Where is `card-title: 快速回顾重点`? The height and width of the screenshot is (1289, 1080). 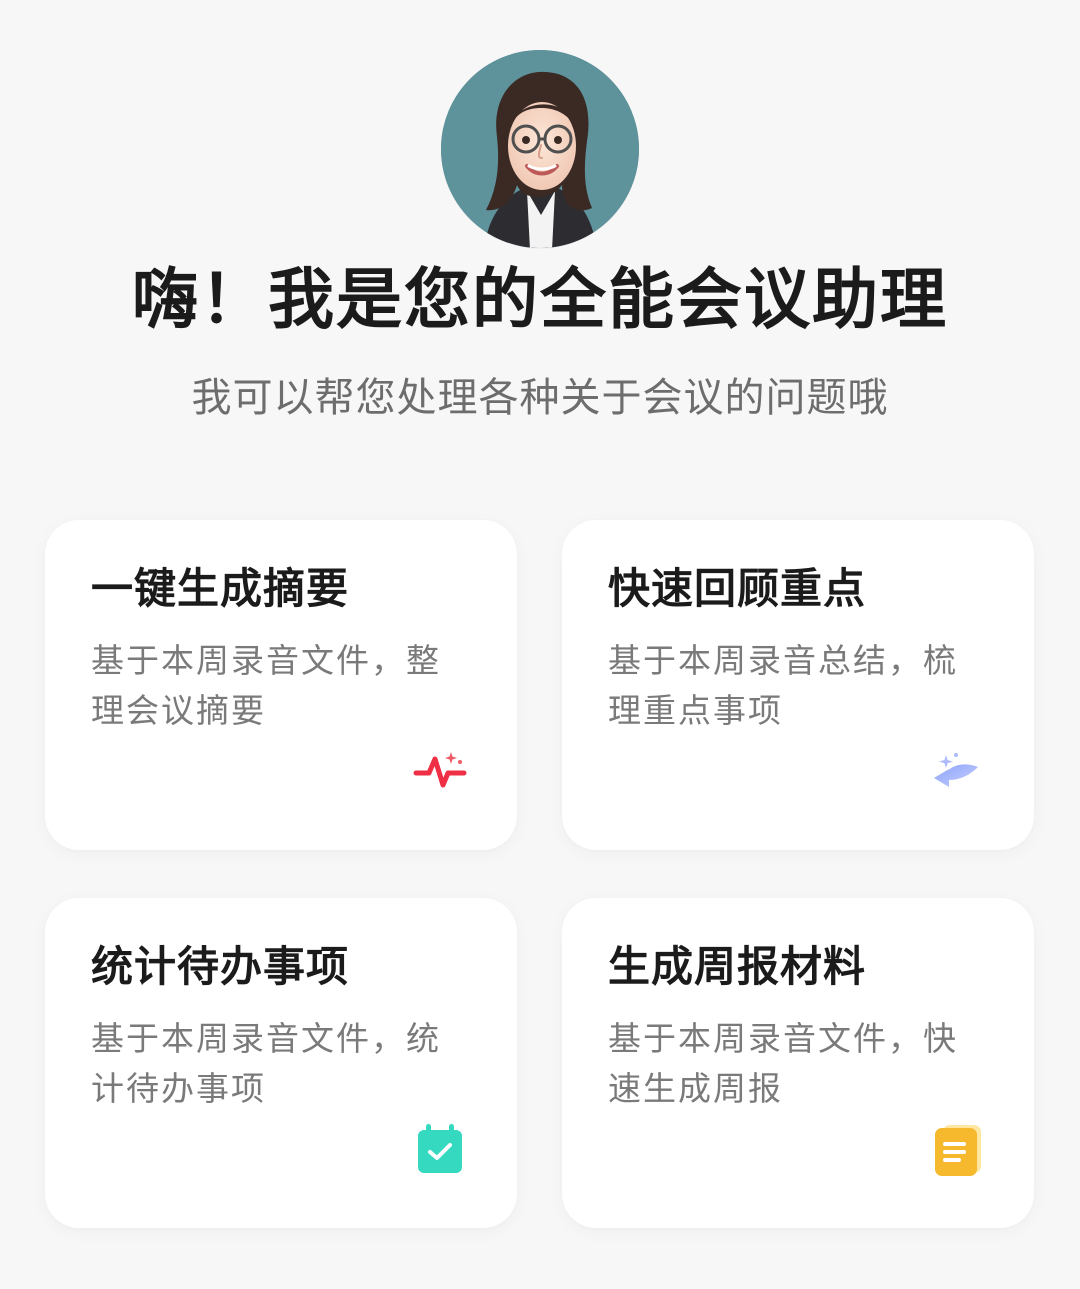
card-title: 快速回顾重点 is located at coordinates (737, 588).